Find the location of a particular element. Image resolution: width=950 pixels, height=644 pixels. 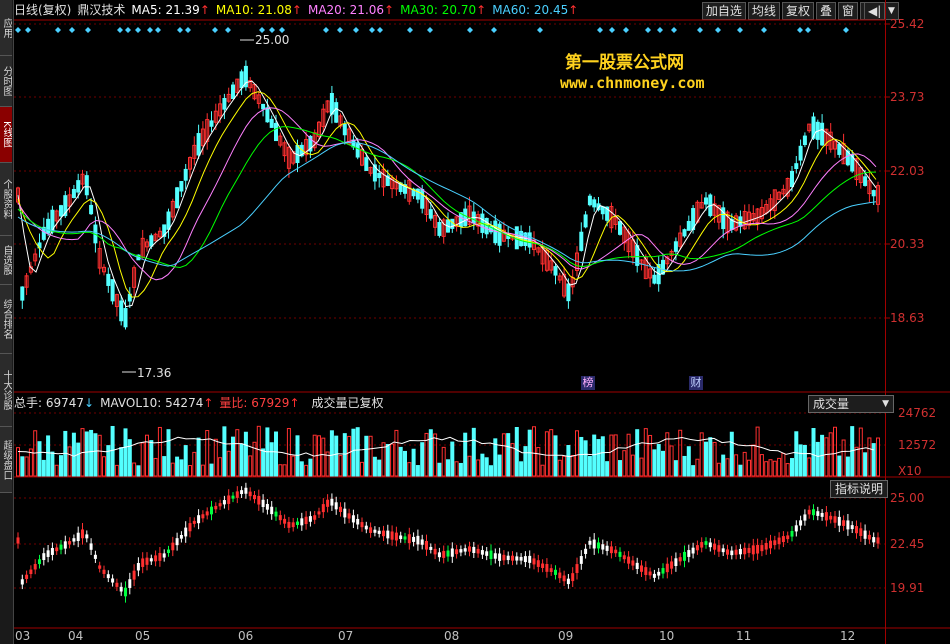

finance-marker: 财 is located at coordinates (696, 383).